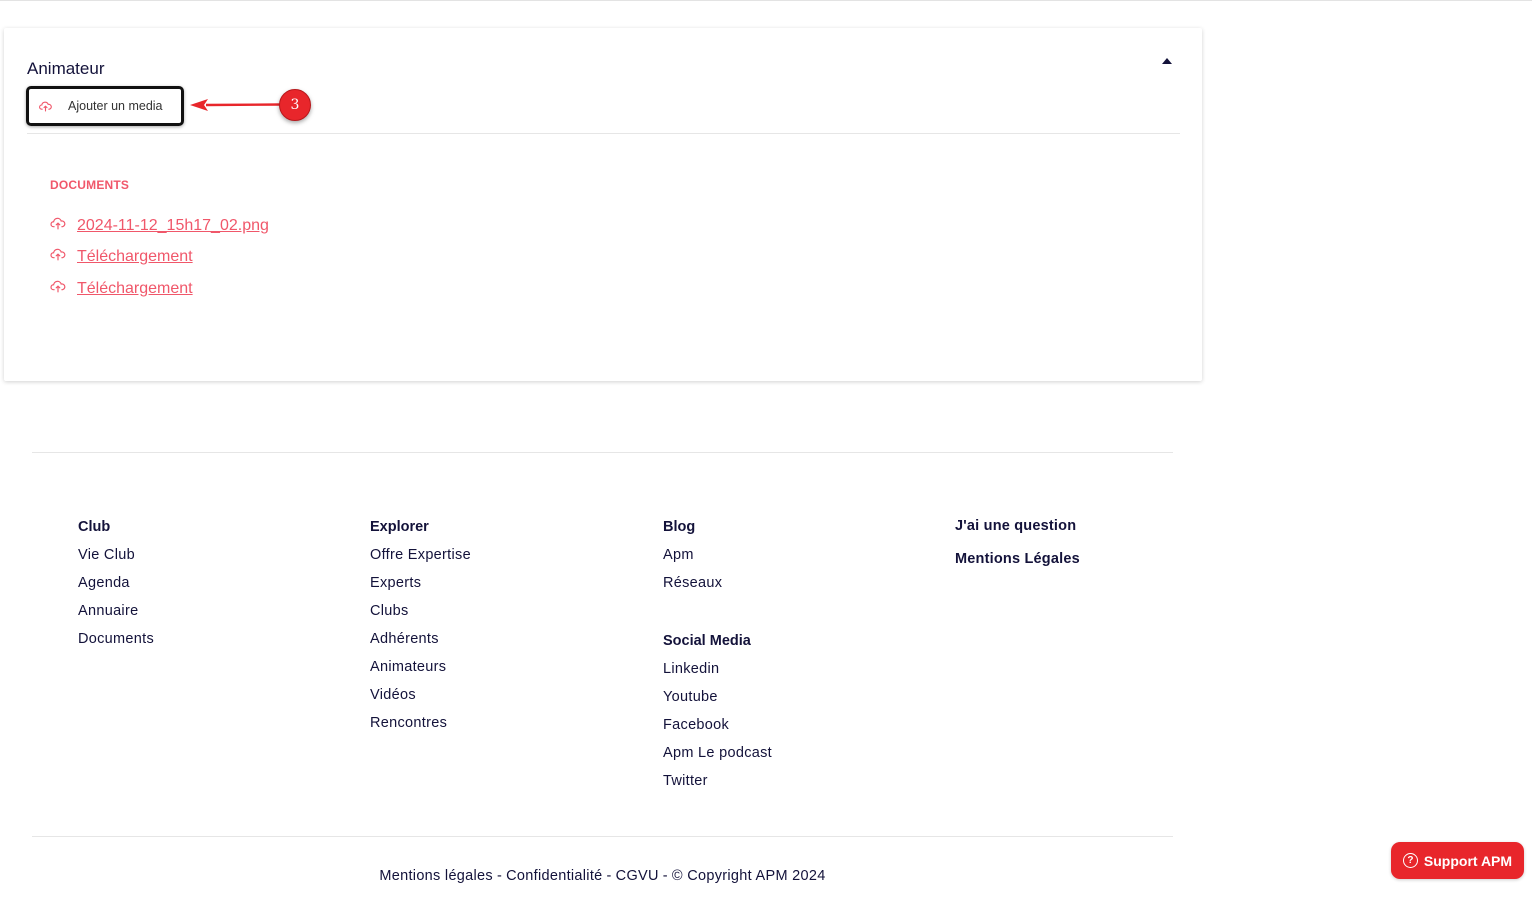 The width and height of the screenshot is (1532, 907). What do you see at coordinates (717, 617) in the screenshot?
I see `footer-spacer` at bounding box center [717, 617].